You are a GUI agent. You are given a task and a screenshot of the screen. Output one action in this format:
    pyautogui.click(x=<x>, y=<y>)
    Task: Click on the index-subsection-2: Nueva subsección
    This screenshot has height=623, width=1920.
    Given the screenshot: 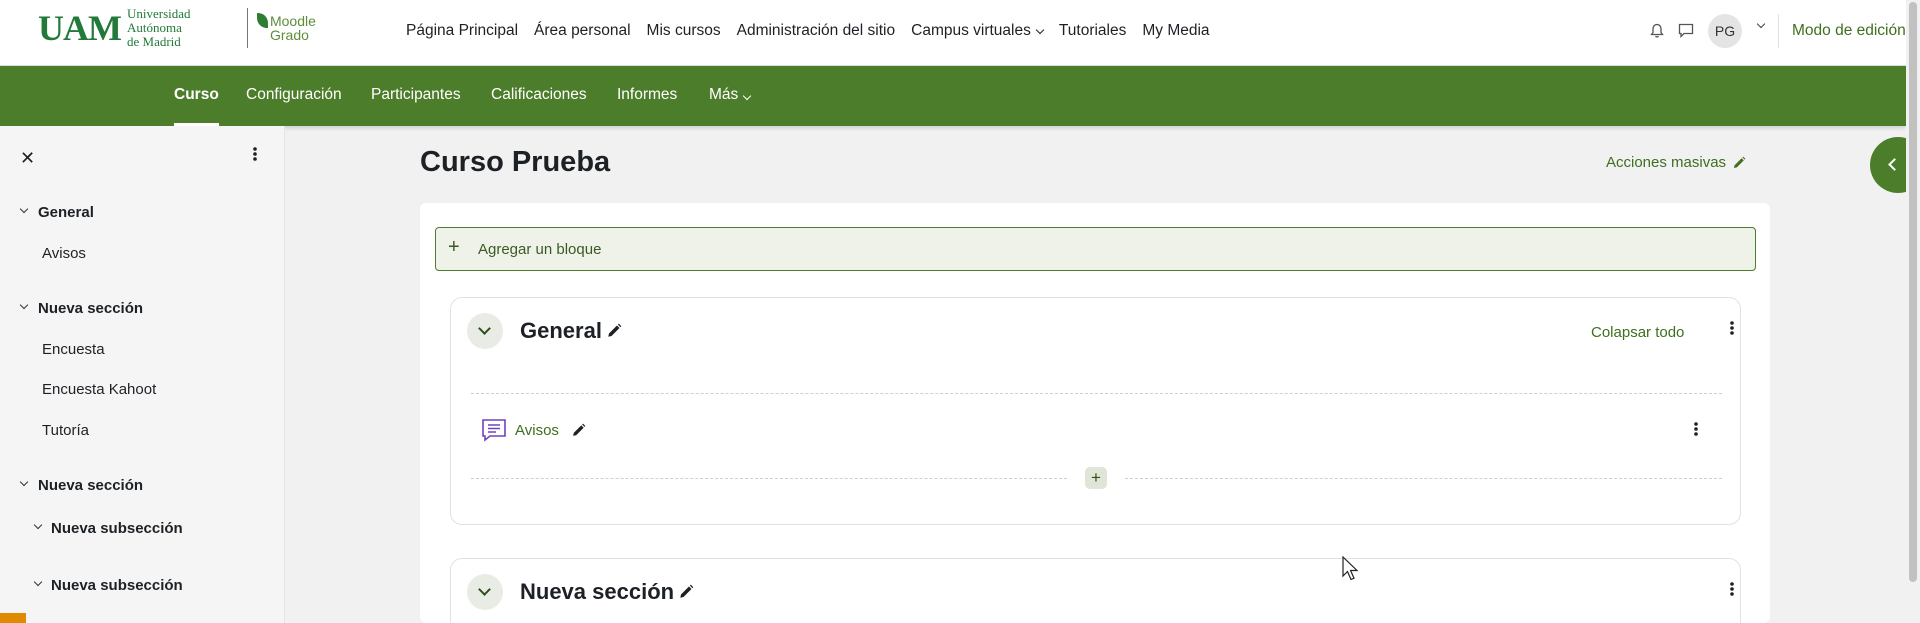 What is the action you would take?
    pyautogui.click(x=108, y=585)
    